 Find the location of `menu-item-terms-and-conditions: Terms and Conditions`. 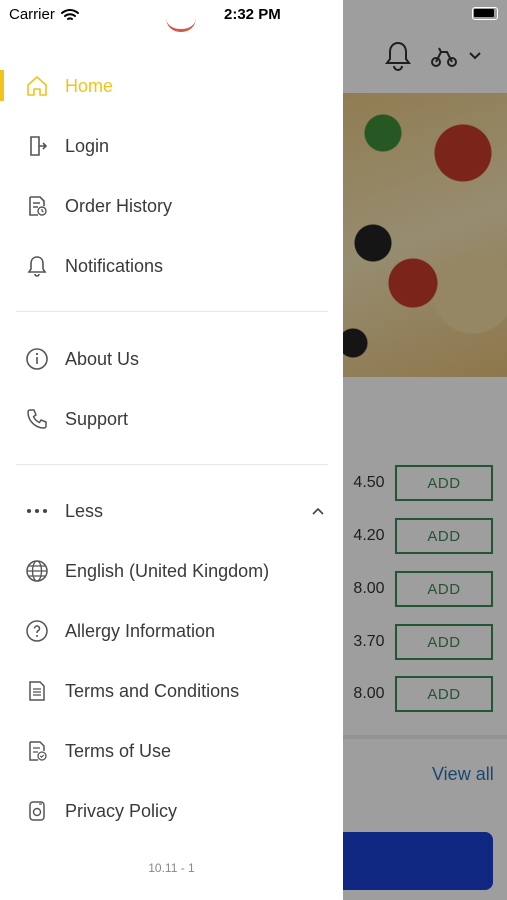

menu-item-terms-and-conditions: Terms and Conditions is located at coordinates (171, 691).